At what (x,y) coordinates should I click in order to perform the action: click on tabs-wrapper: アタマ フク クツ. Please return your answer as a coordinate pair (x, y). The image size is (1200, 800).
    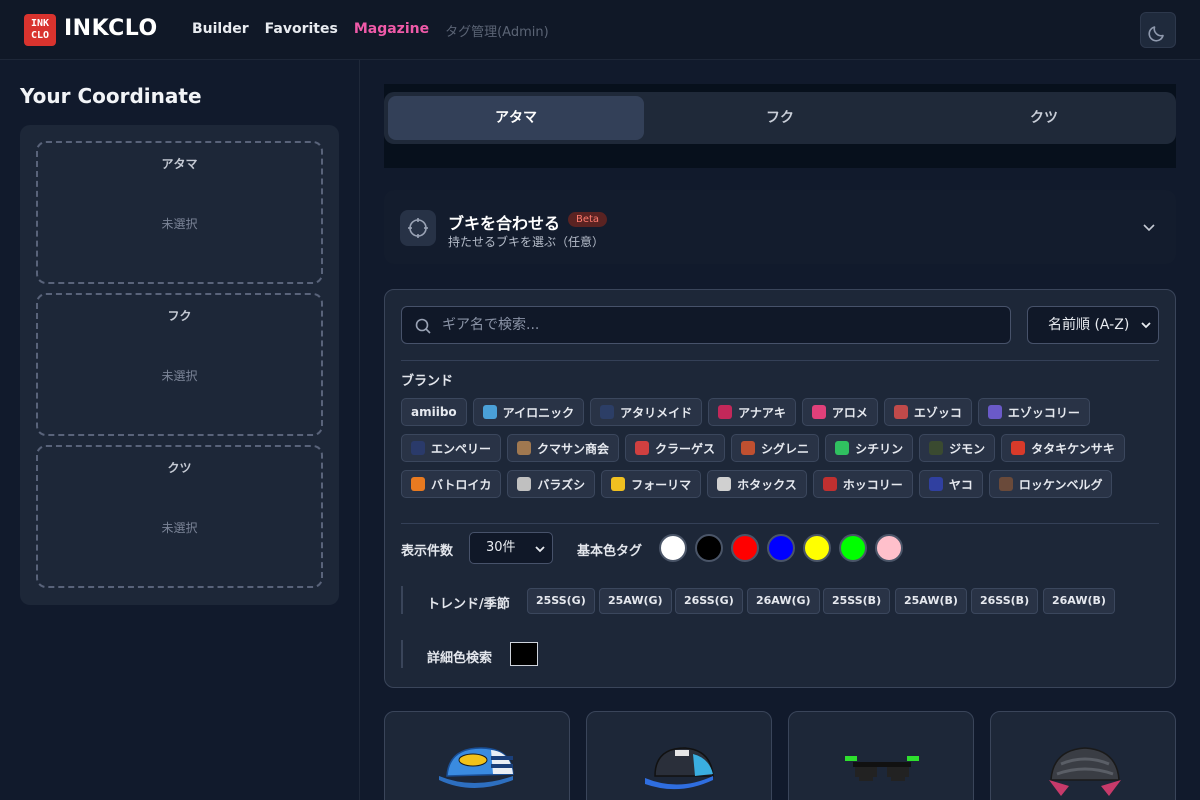
    Looking at the image, I should click on (780, 126).